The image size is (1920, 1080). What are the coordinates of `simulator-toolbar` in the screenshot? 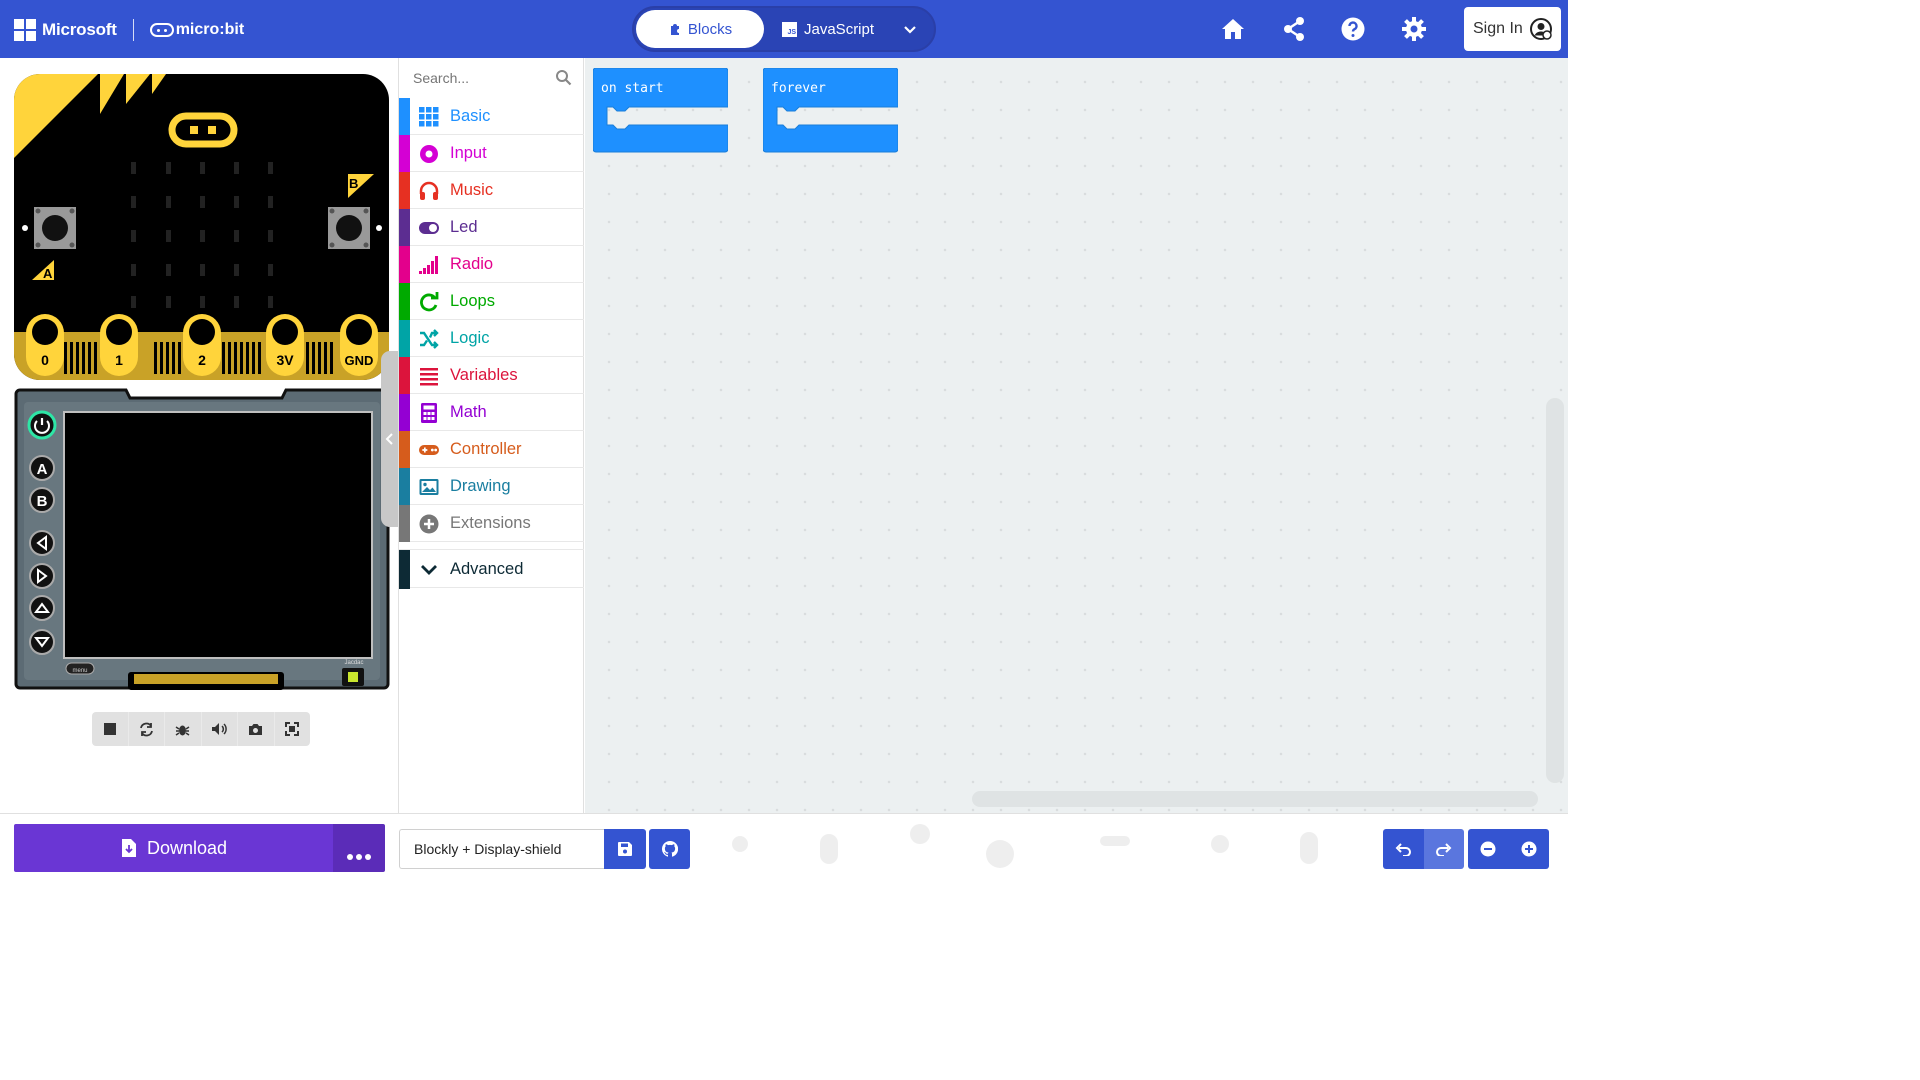 It's located at (201, 729).